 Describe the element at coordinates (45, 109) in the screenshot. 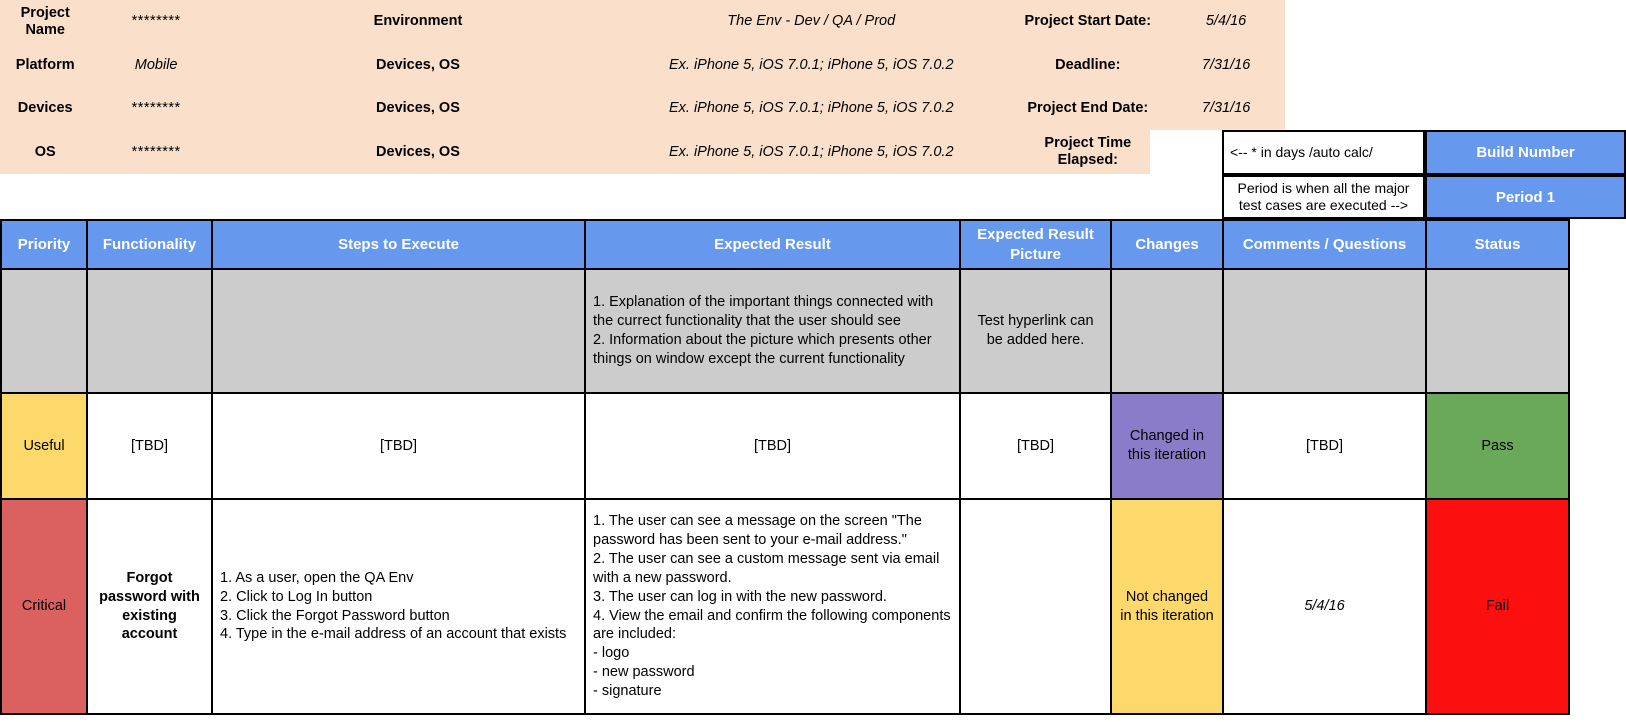

I see `devices-label: Devices` at that location.